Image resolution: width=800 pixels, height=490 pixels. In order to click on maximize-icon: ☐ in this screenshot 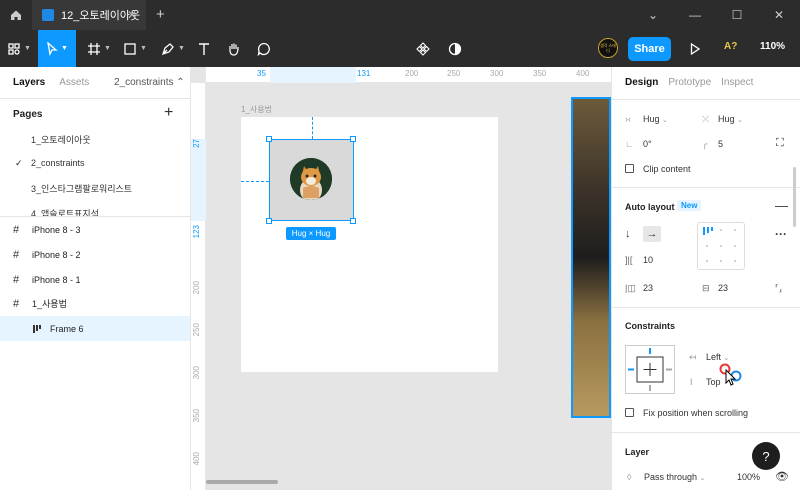, I will do `click(737, 15)`.